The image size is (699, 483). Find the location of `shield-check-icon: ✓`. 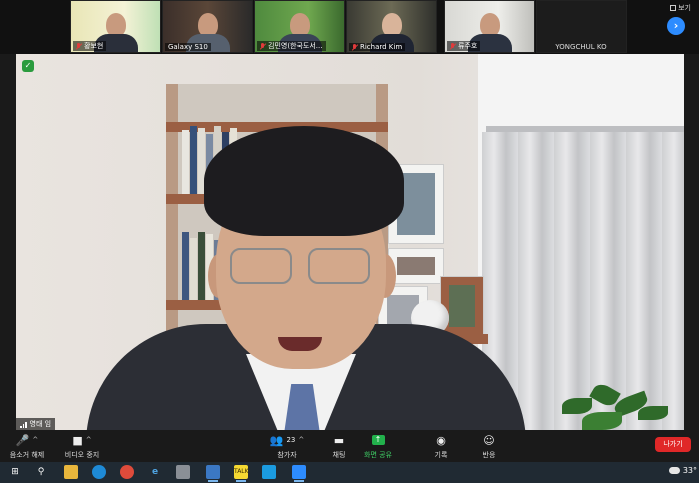

shield-check-icon: ✓ is located at coordinates (28, 66).